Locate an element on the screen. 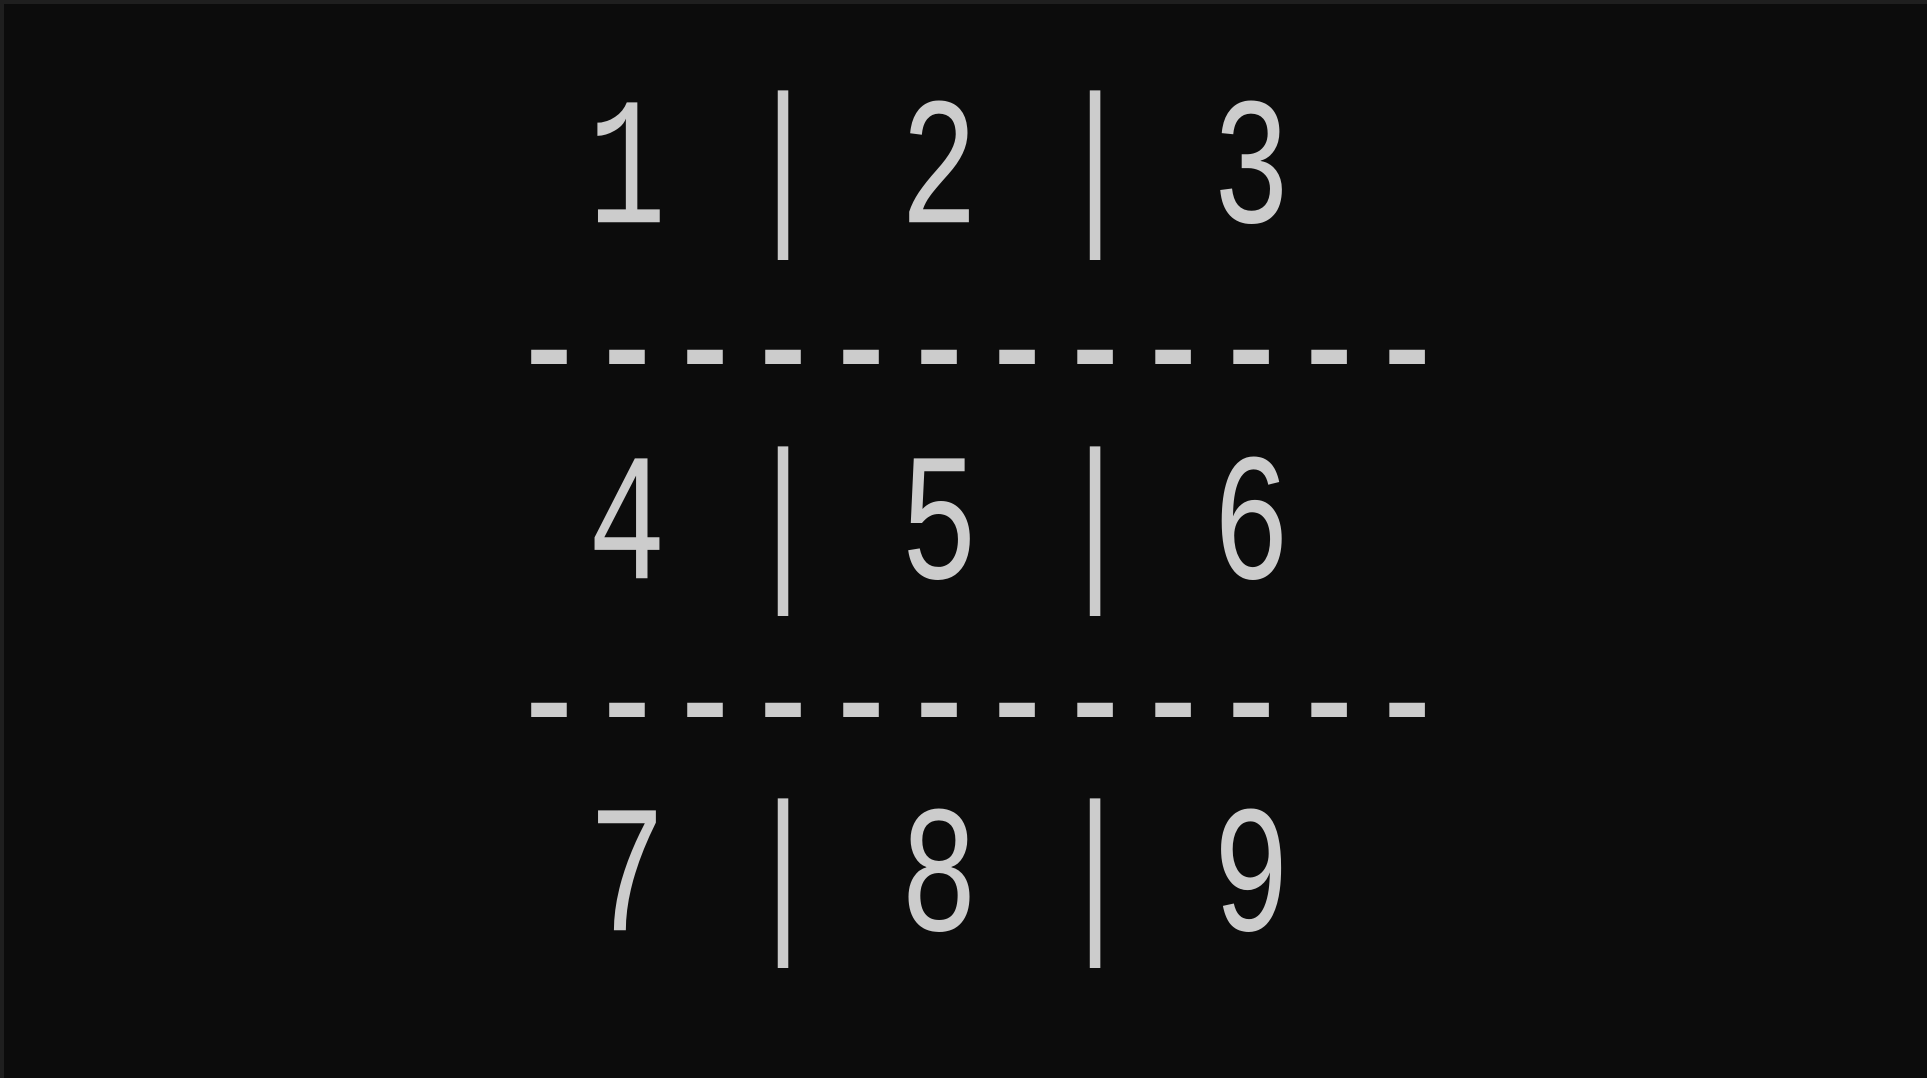 Image resolution: width=1927 pixels, height=1078 pixels. board-row-3: 7 | 8 | 9 is located at coordinates (900, 883).